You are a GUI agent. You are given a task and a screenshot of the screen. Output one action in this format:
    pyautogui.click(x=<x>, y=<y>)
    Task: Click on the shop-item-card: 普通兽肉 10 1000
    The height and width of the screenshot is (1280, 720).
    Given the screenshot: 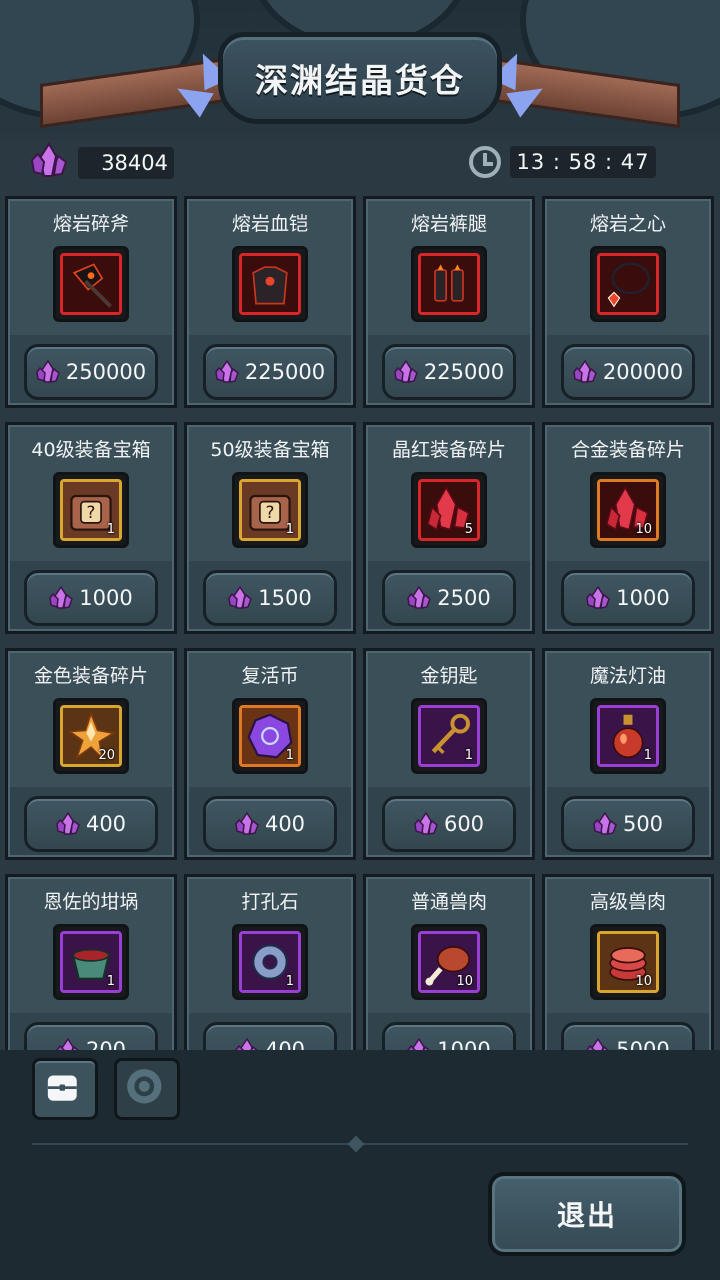 What is the action you would take?
    pyautogui.click(x=449, y=962)
    